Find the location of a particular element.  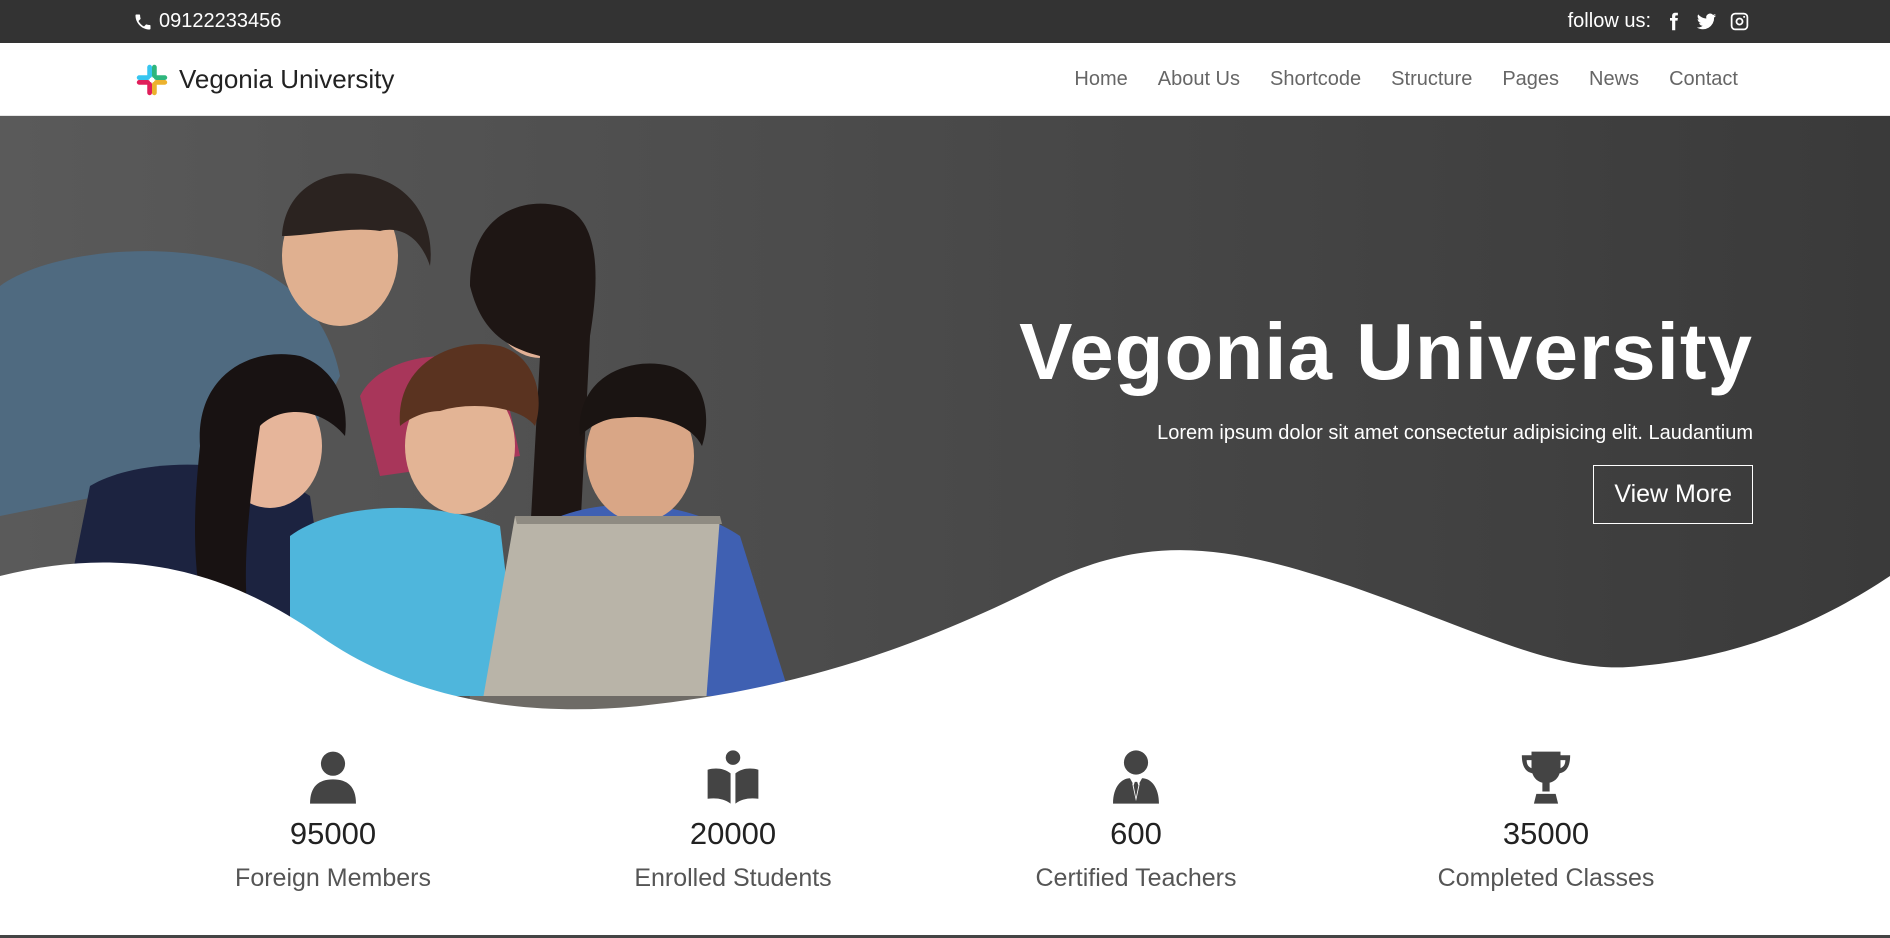

instagram-icon is located at coordinates (1739, 21).